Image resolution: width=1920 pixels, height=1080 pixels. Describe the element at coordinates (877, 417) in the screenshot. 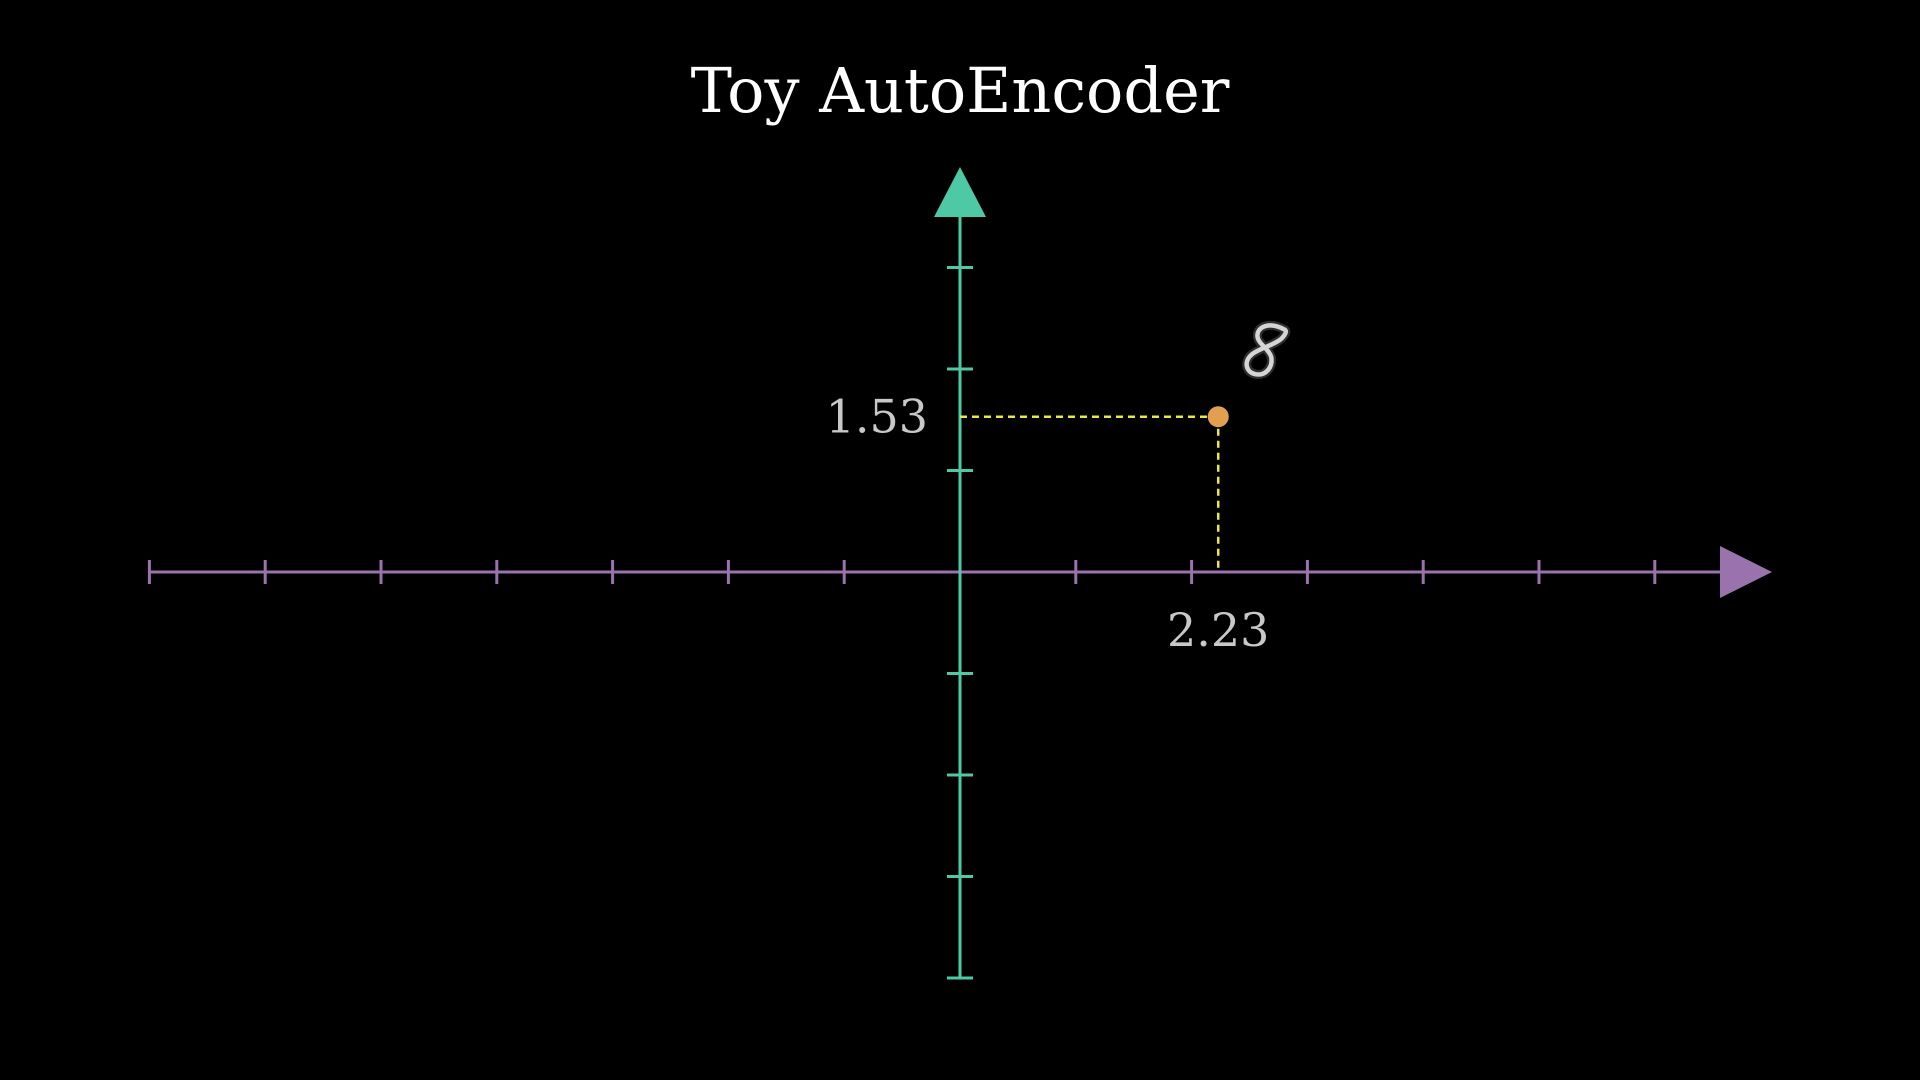

I see `y-value-label: 1.53` at that location.